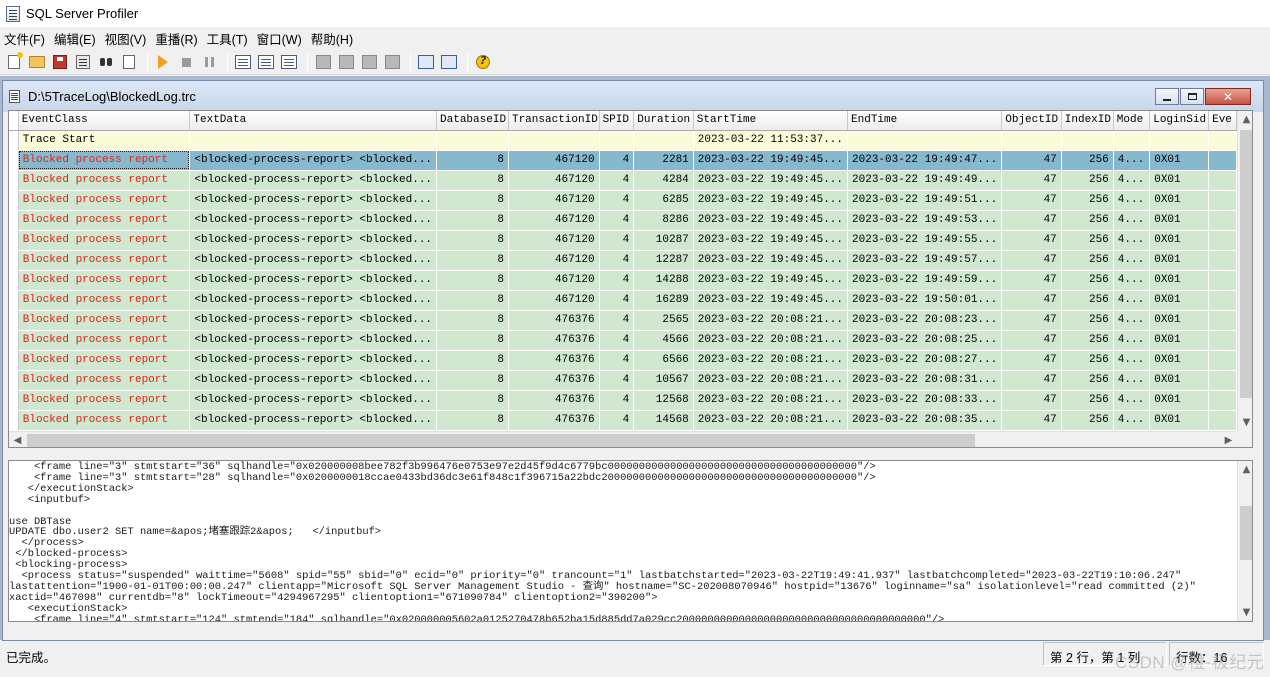 The height and width of the screenshot is (677, 1270). I want to click on save-button, so click(60, 62).